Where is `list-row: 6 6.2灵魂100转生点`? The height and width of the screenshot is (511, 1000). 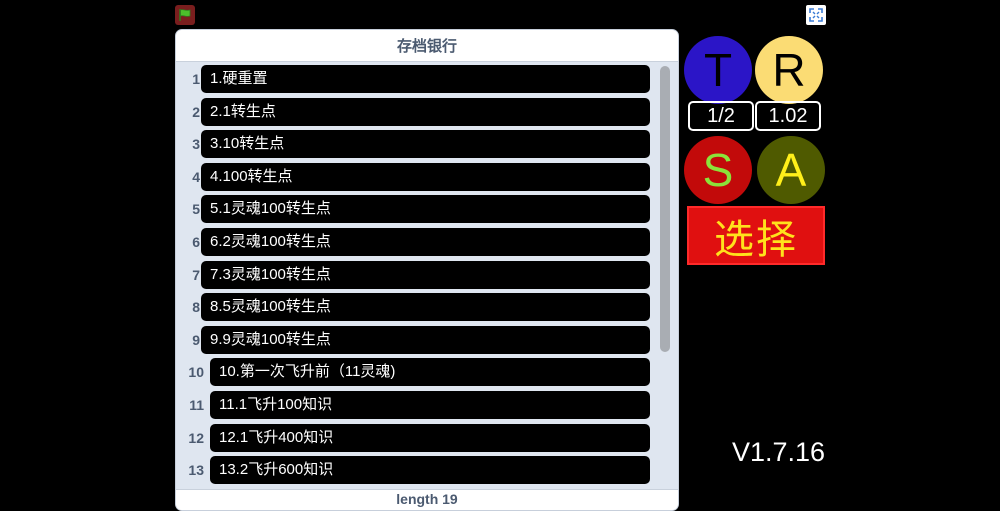
list-row: 6 6.2灵魂100转生点 is located at coordinates (416, 242).